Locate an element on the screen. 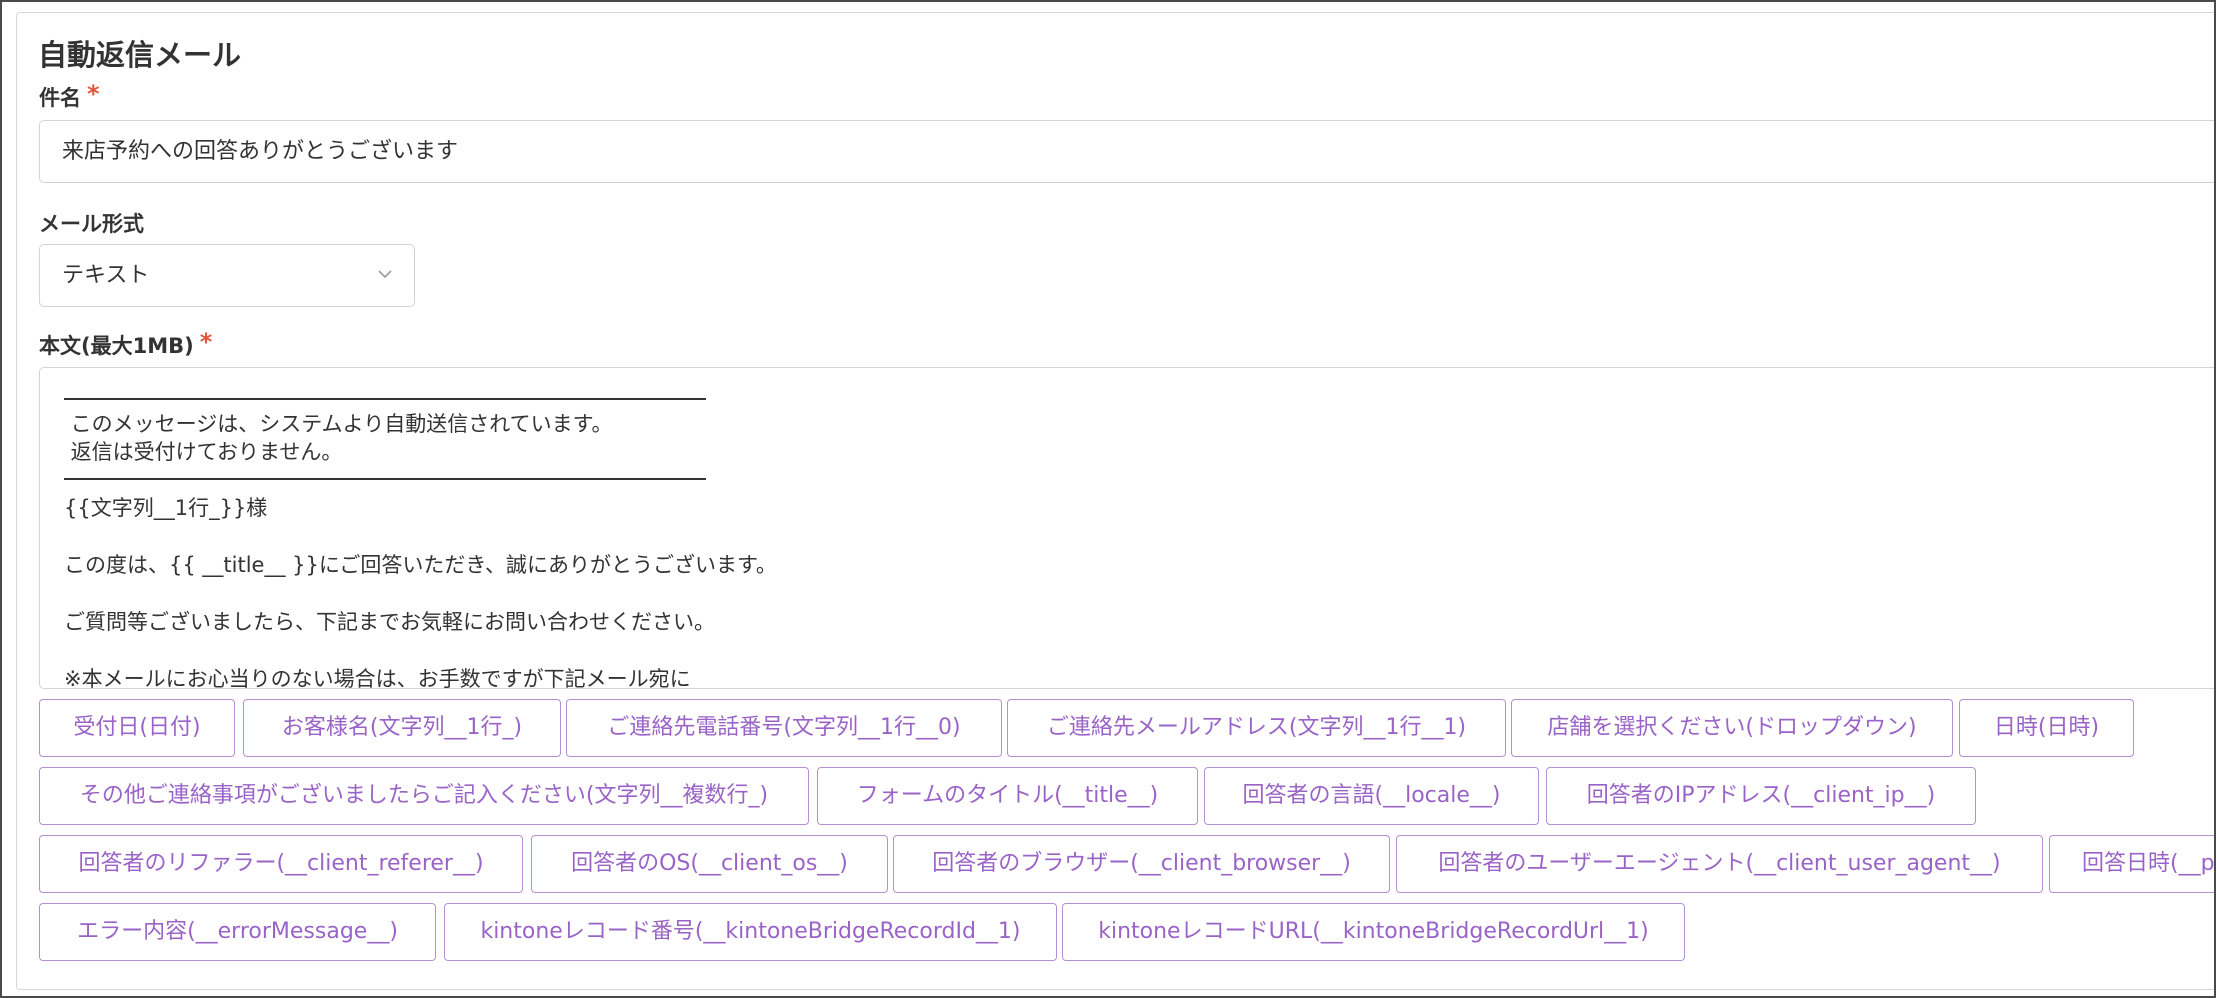 This screenshot has height=998, width=2216. body-line: ※本メールにお心当りのない場合は、お手数ですが下記メール宛に is located at coordinates (377, 678).